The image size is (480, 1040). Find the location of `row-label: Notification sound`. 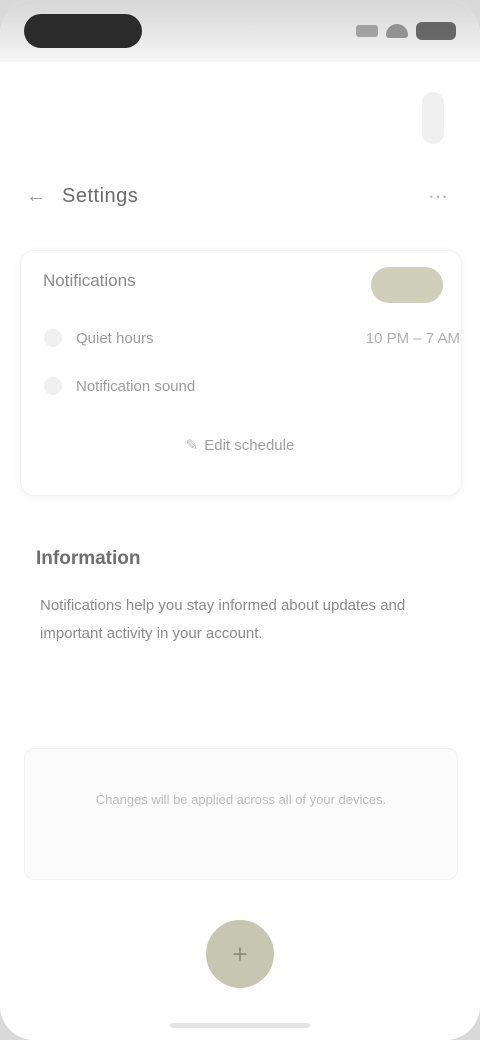

row-label: Notification sound is located at coordinates (136, 386).